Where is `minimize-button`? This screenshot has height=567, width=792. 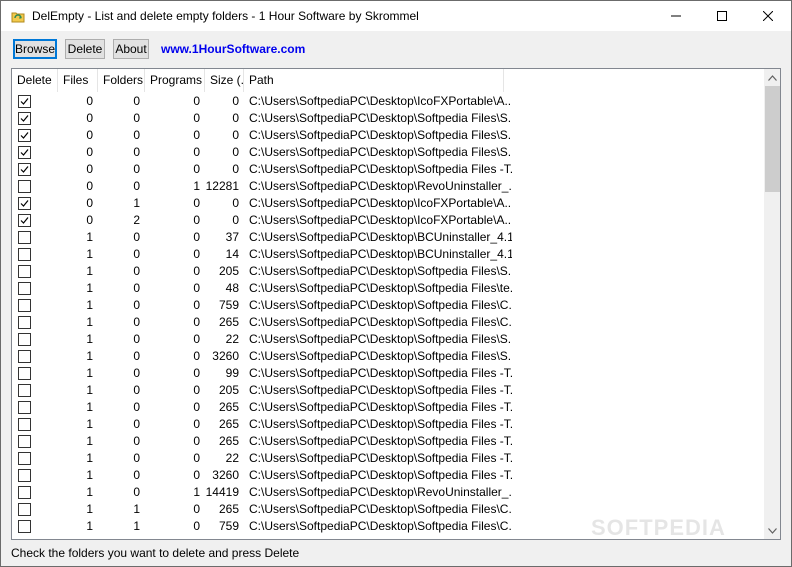
minimize-button is located at coordinates (676, 16).